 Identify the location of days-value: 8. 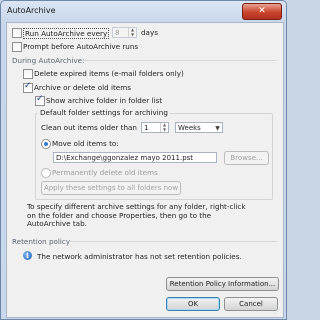
(117, 33).